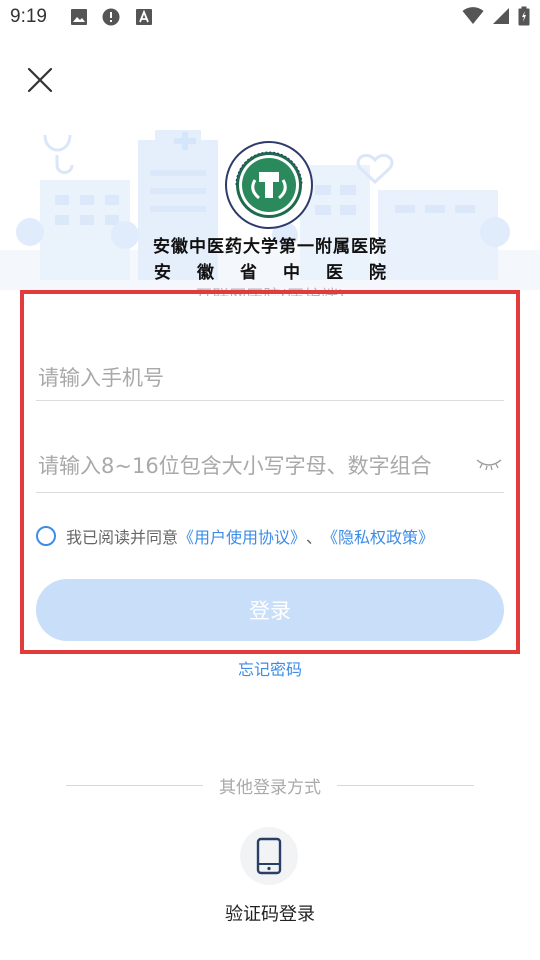 The width and height of the screenshot is (540, 960). Describe the element at coordinates (270, 610) in the screenshot. I see `login-button: 登录` at that location.